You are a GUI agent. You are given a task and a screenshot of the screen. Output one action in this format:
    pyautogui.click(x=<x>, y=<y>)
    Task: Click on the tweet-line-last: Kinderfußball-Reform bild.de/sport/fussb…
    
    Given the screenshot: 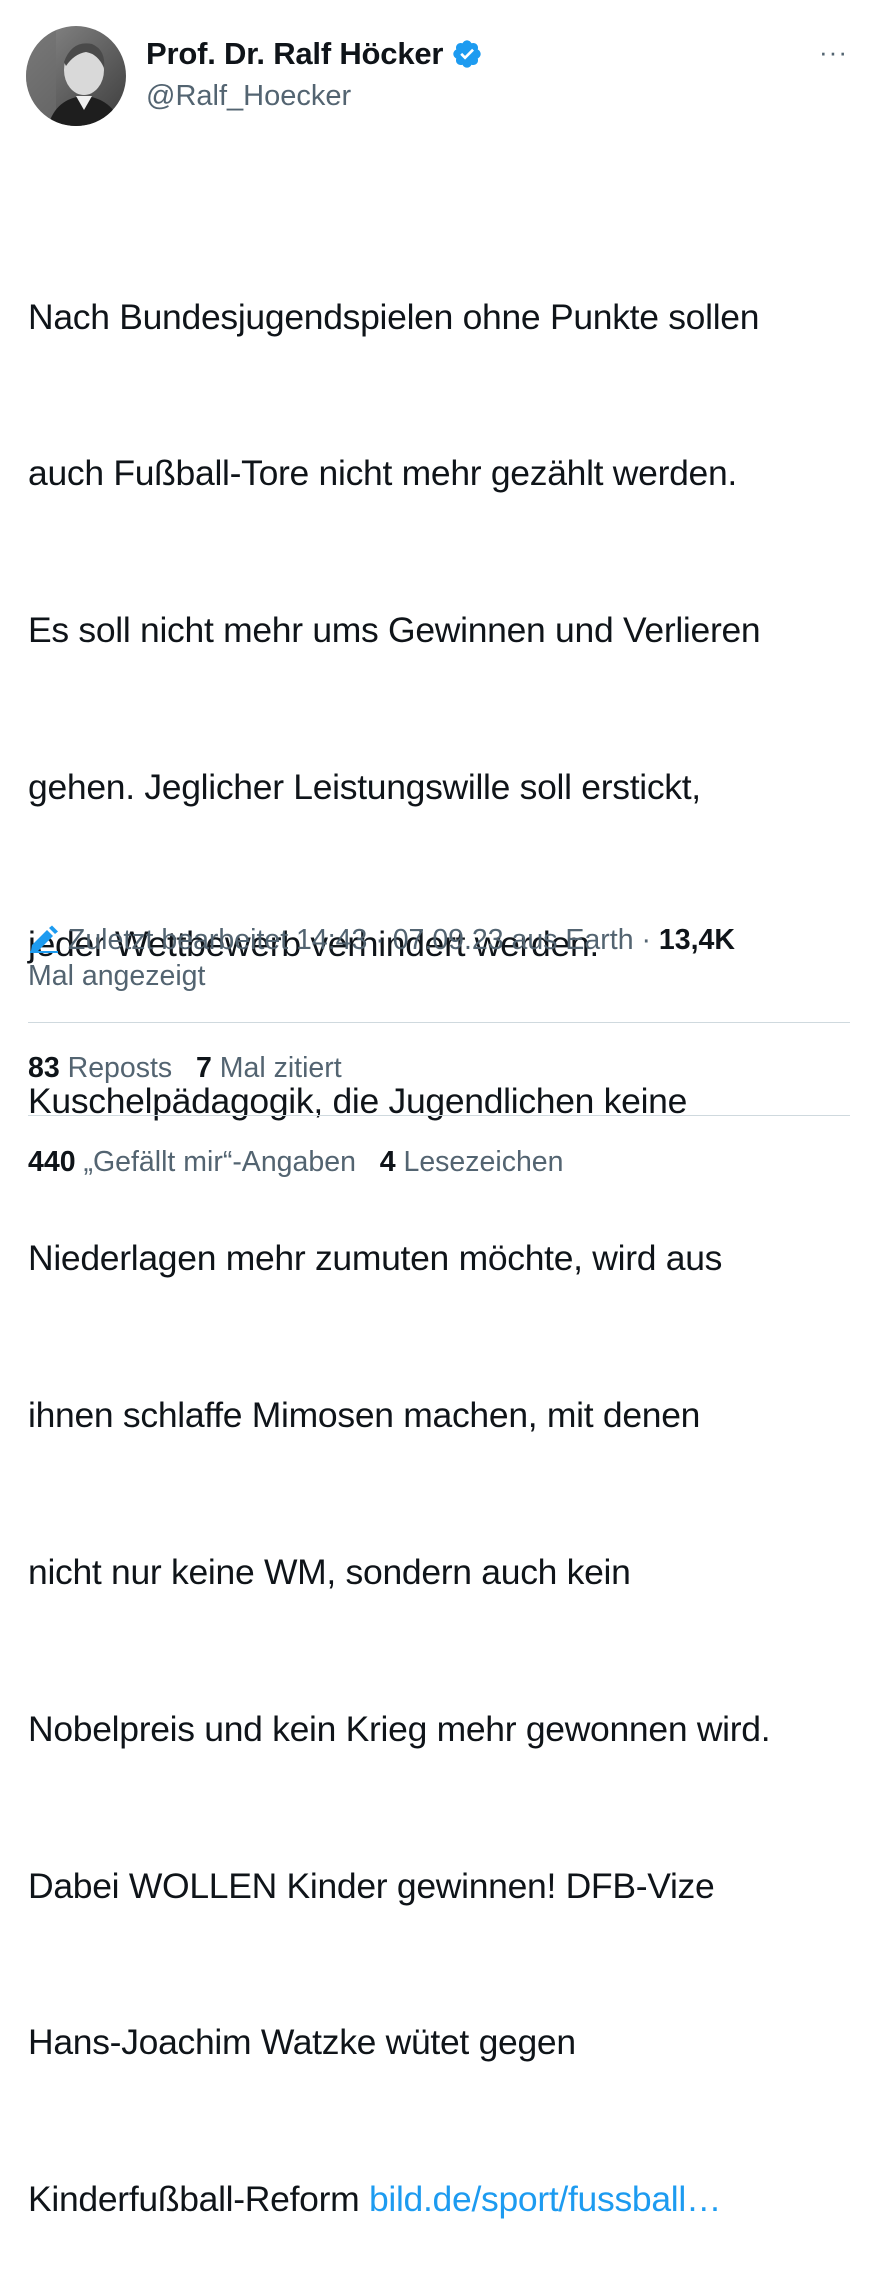 What is the action you would take?
    pyautogui.click(x=443, y=2199)
    